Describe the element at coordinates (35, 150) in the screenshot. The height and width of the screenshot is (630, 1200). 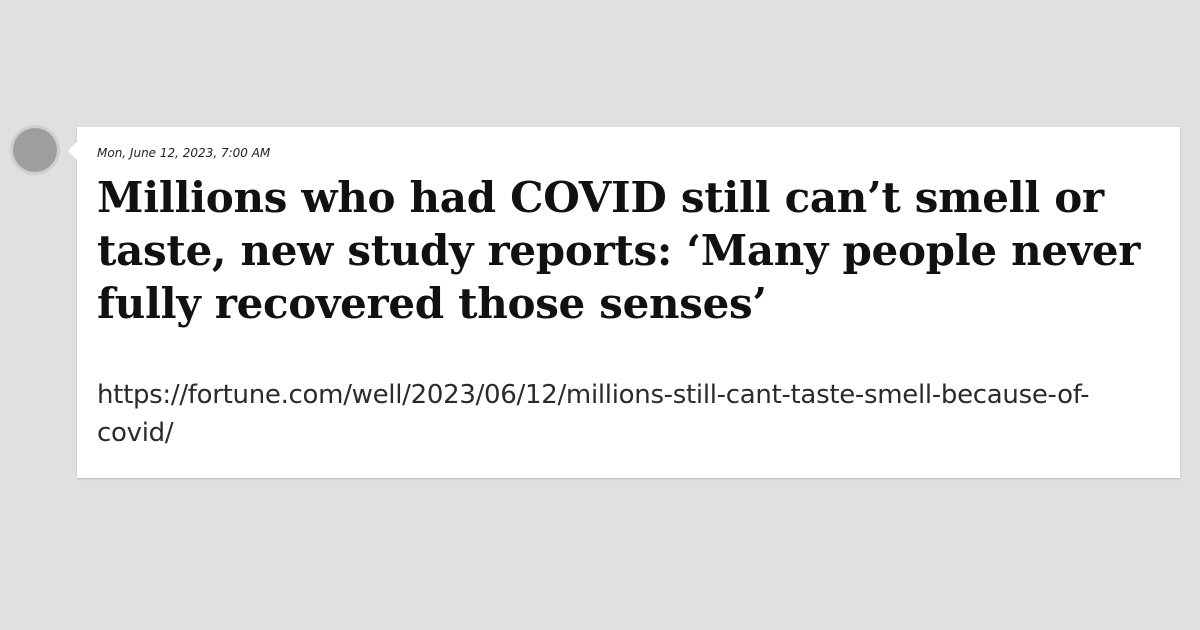
I see `avatar` at that location.